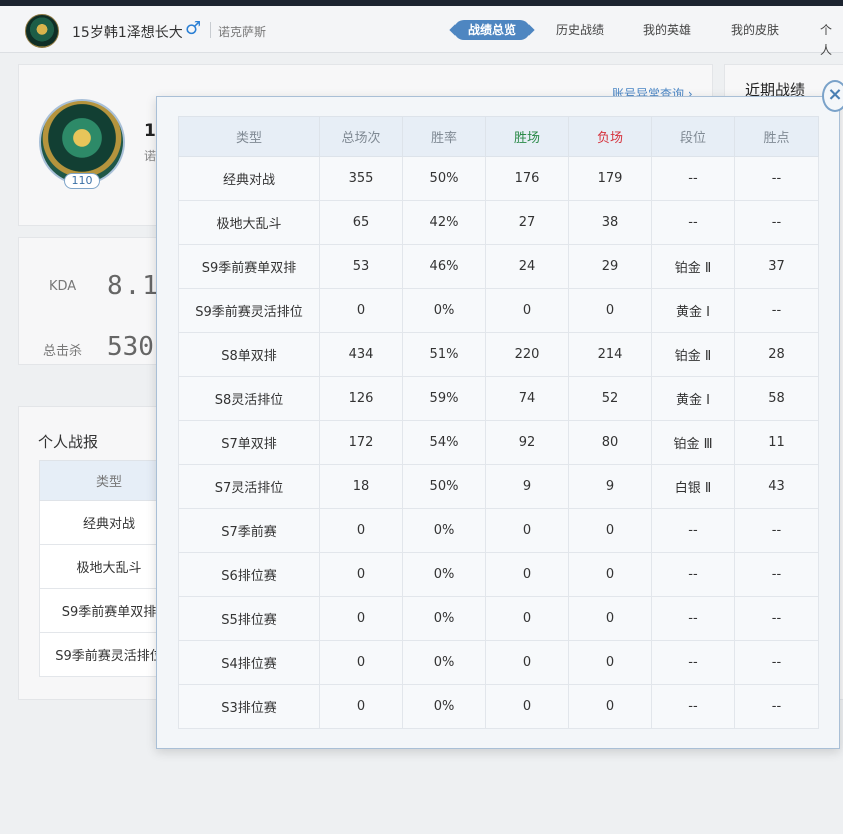  I want to click on cell-lp: 11, so click(776, 442).